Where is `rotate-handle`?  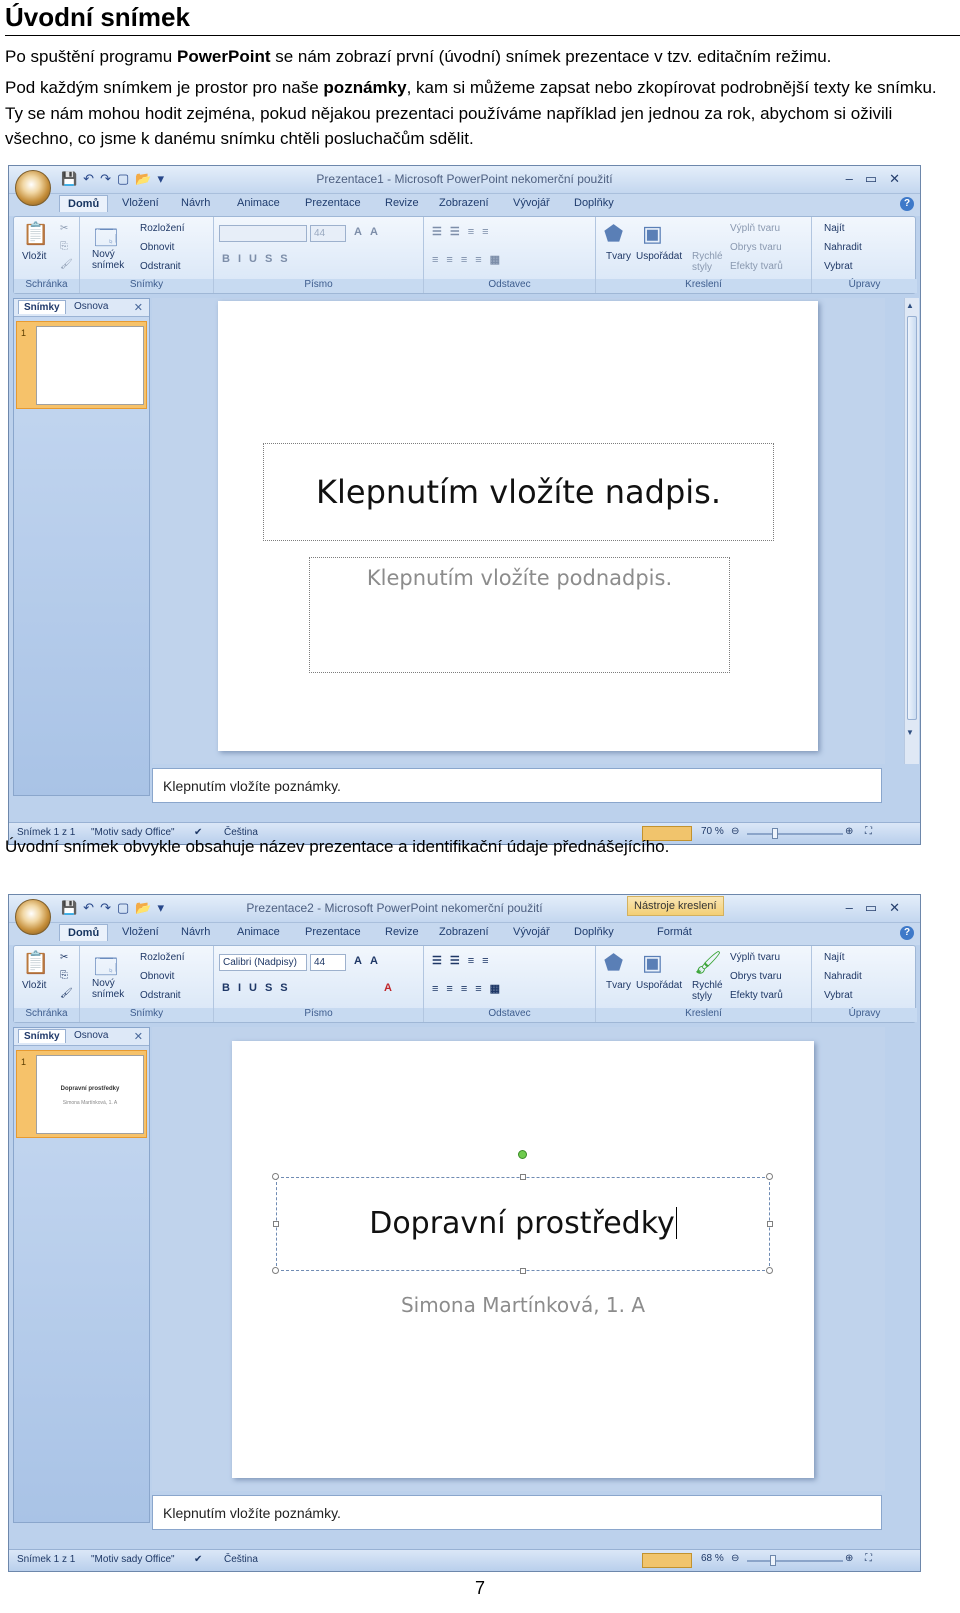
rotate-handle is located at coordinates (522, 1154).